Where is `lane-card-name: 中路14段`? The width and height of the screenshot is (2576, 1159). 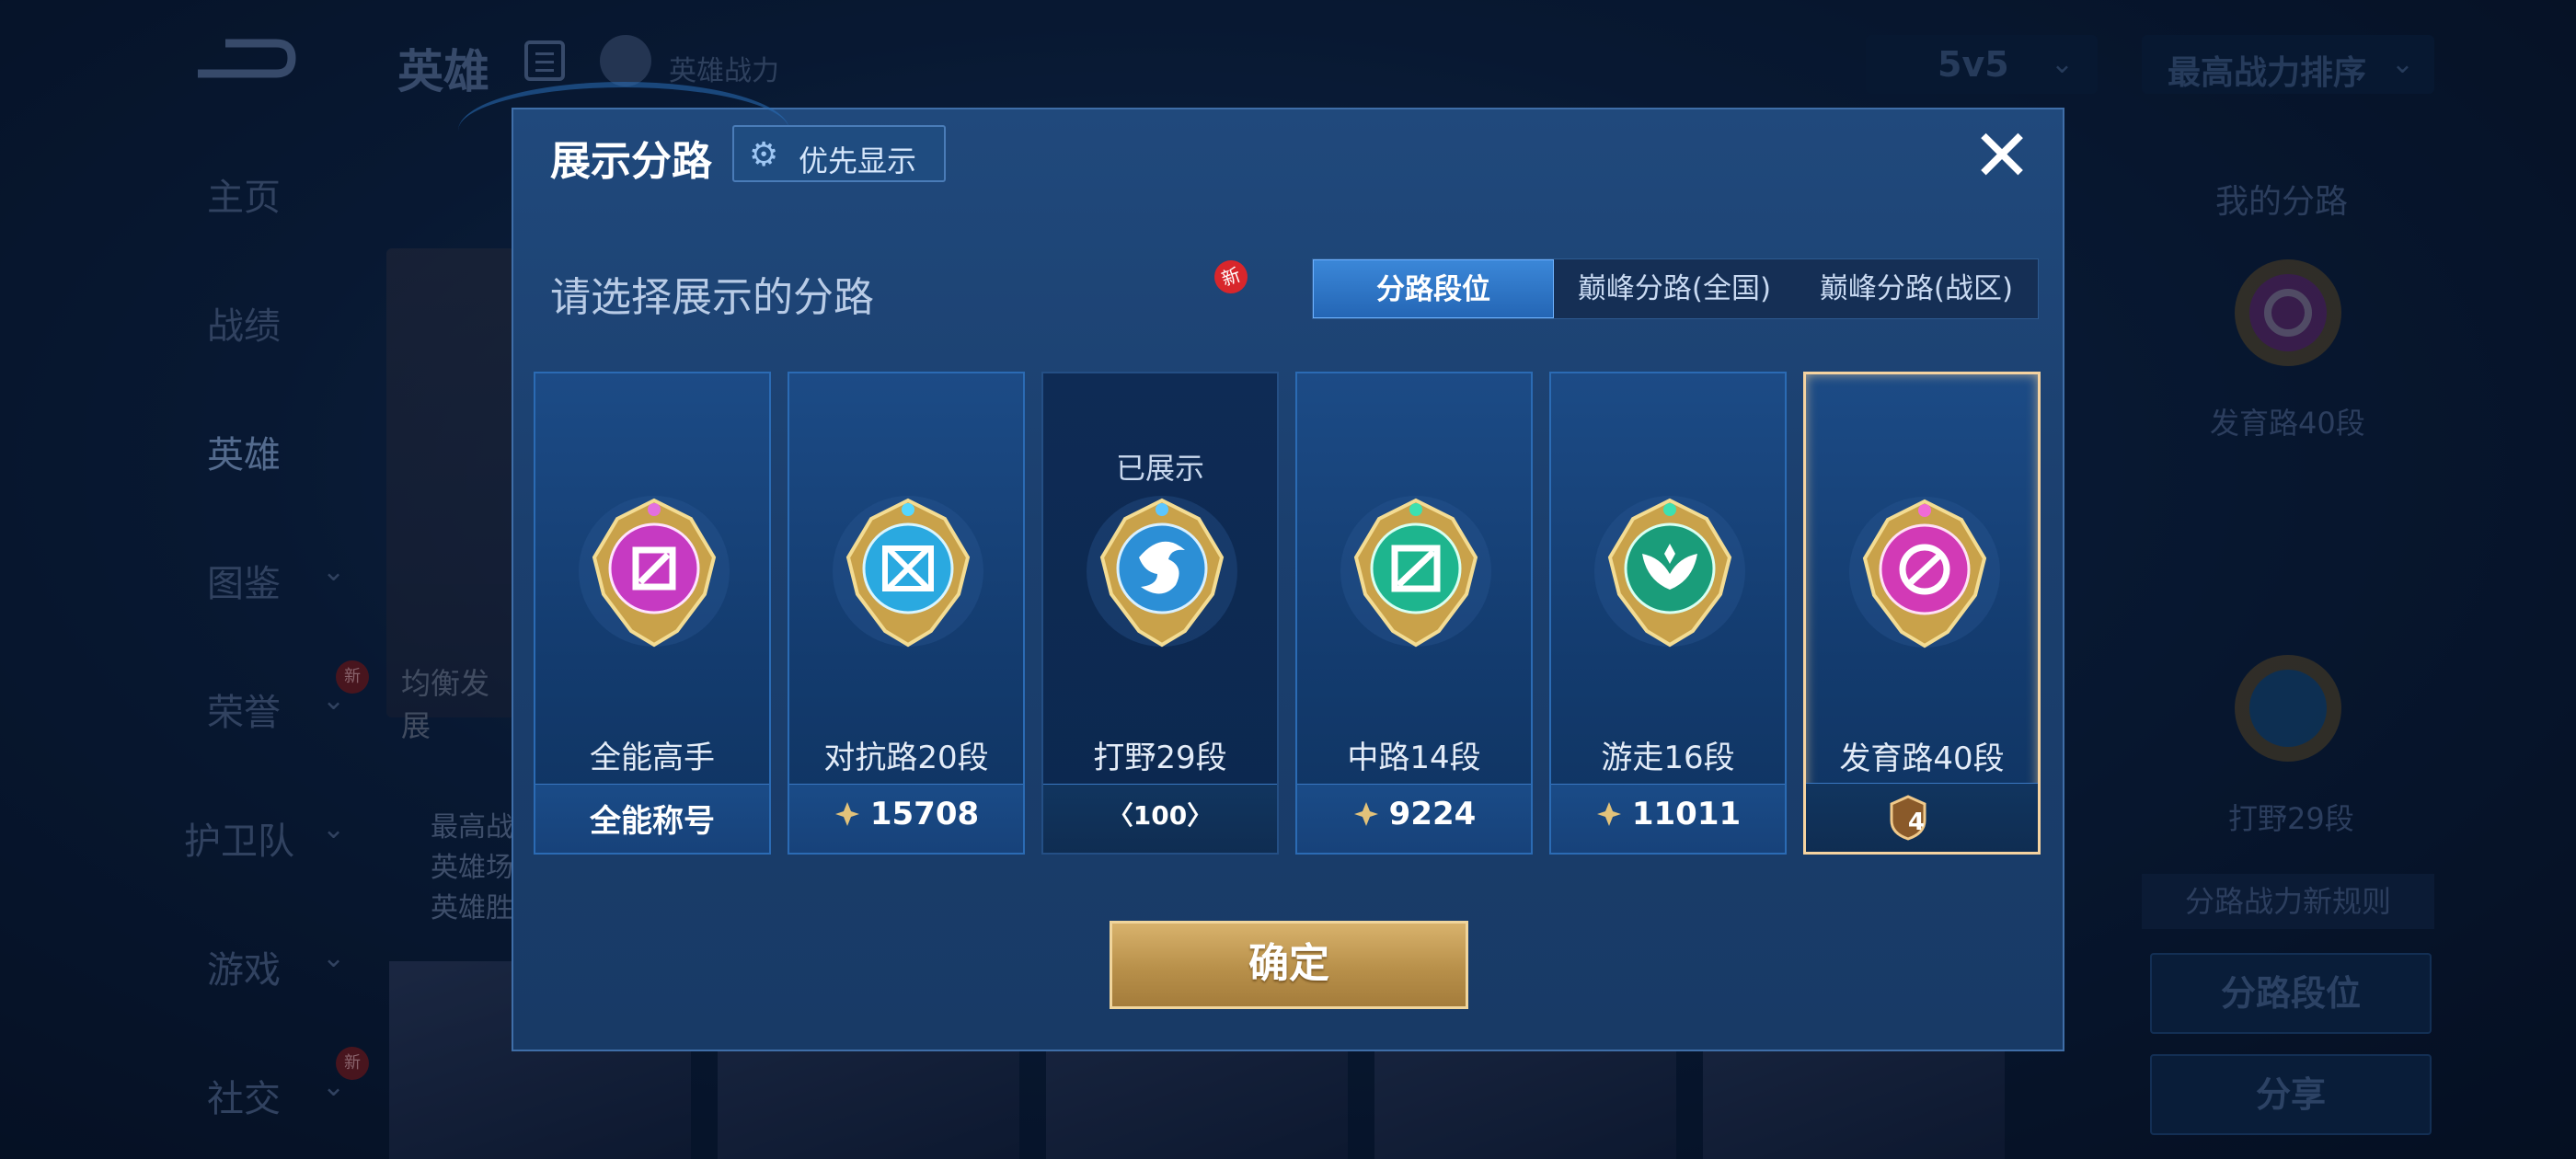
lane-card-name: 中路14段 is located at coordinates (1414, 758).